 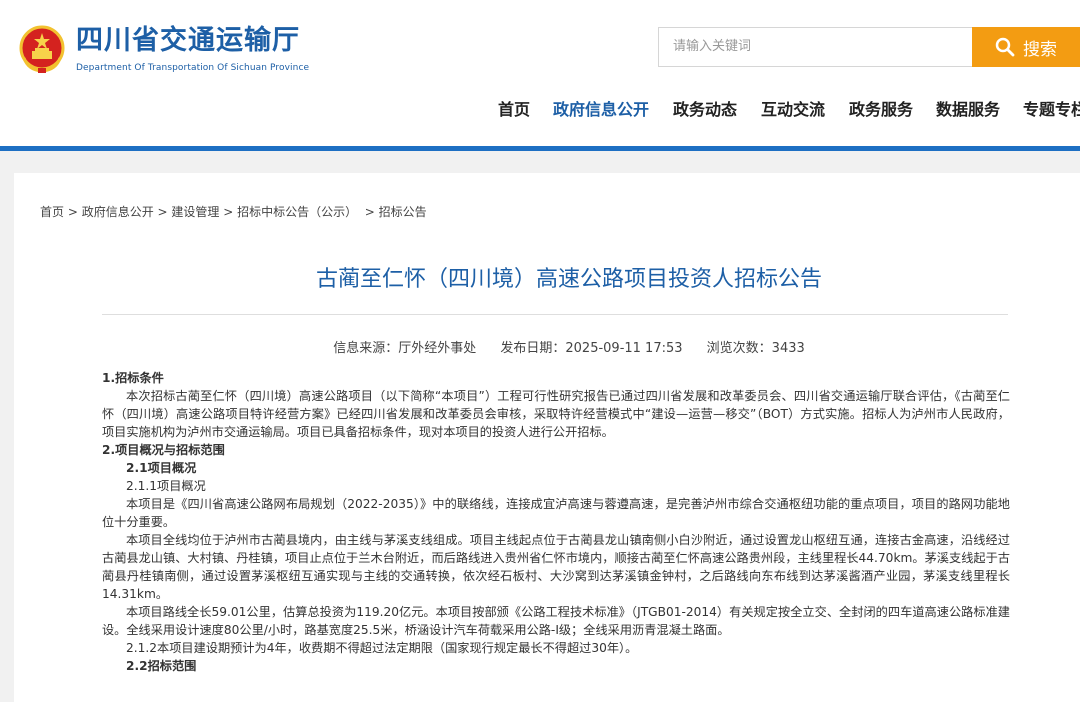 I want to click on site-title: 四川省交通运输厅, so click(x=188, y=40).